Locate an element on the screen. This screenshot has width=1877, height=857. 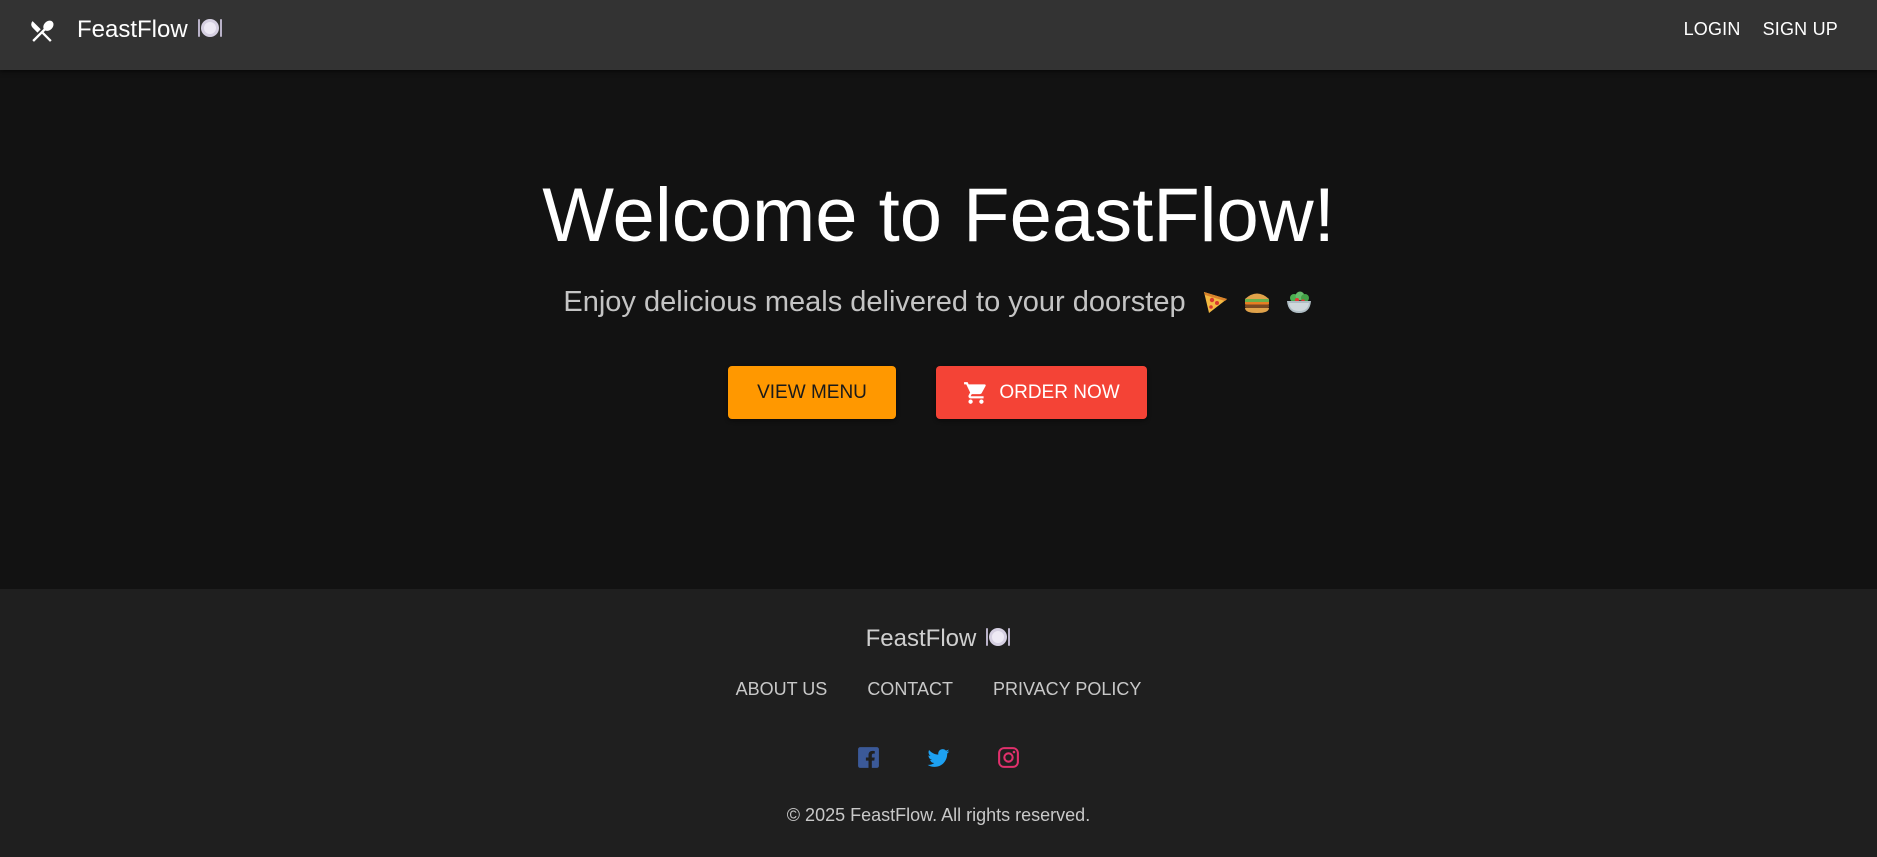
hero-title: Welcome to FeastFlow! is located at coordinates (938, 215).